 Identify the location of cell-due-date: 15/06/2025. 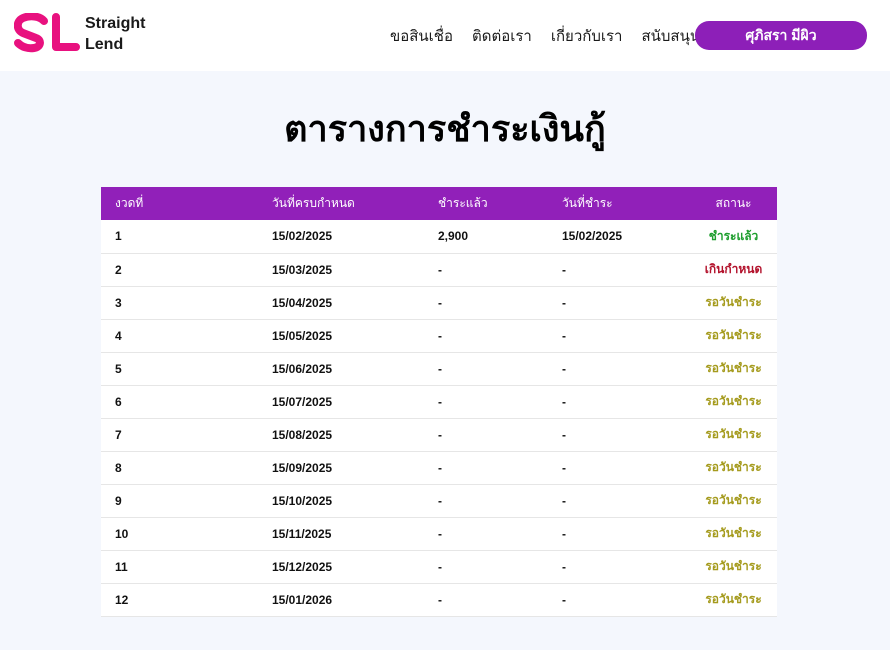
(302, 368).